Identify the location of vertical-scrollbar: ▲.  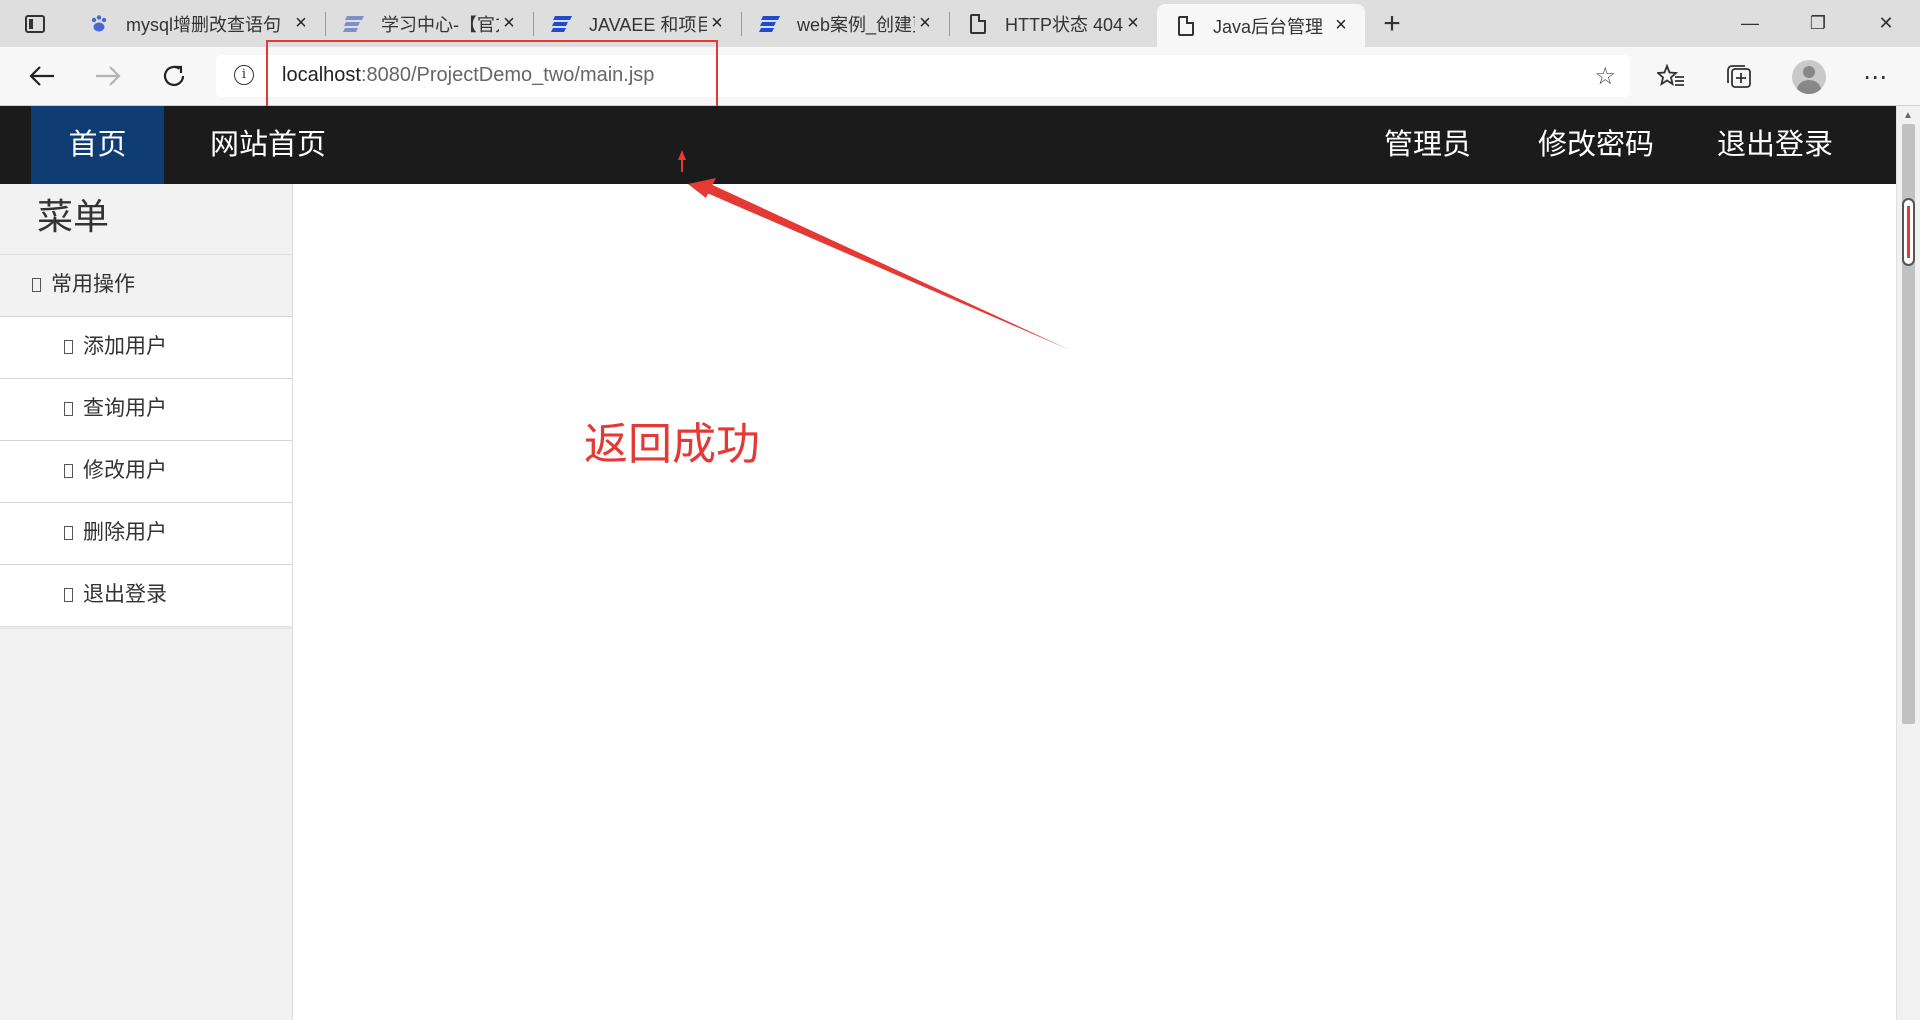
(1908, 563).